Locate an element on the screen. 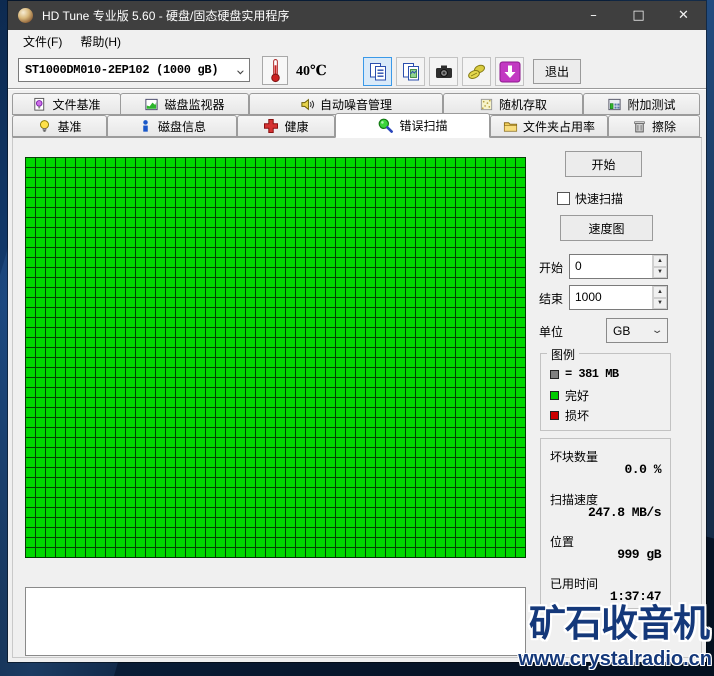  tab-label: 磁盘信息 is located at coordinates (181, 126).